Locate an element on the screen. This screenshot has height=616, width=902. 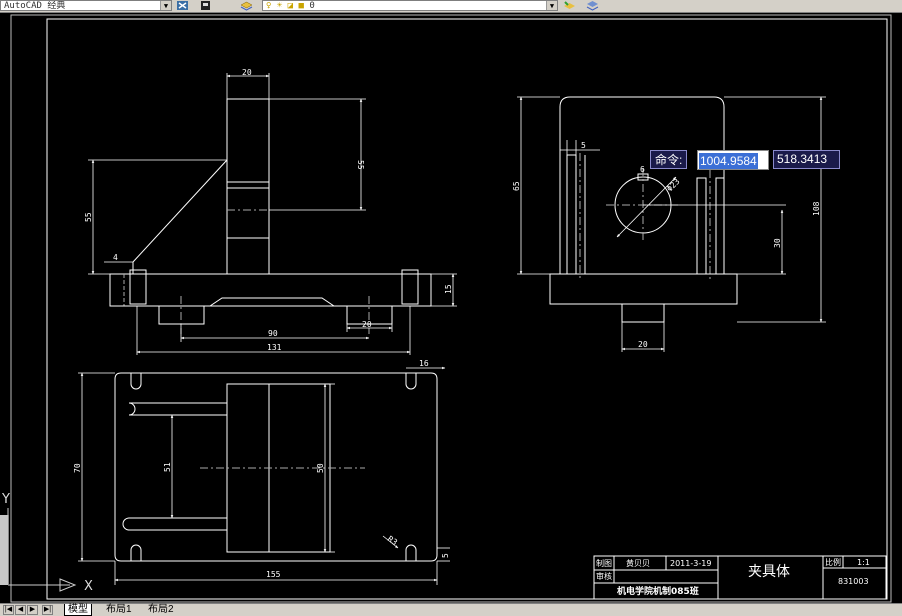
dim-text: 65 is located at coordinates (516, 186).